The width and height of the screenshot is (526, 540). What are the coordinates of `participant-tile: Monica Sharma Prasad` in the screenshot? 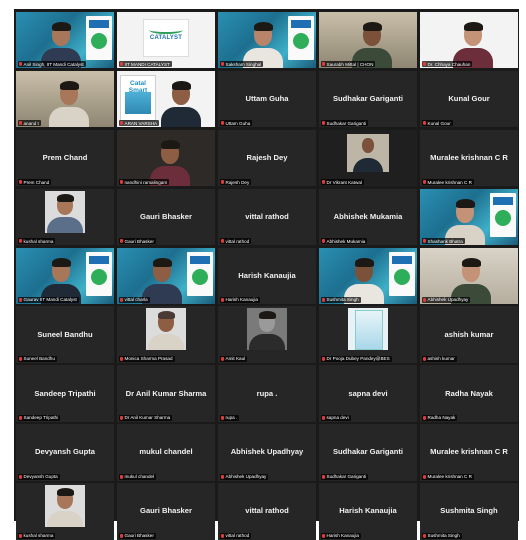 It's located at (166, 334).